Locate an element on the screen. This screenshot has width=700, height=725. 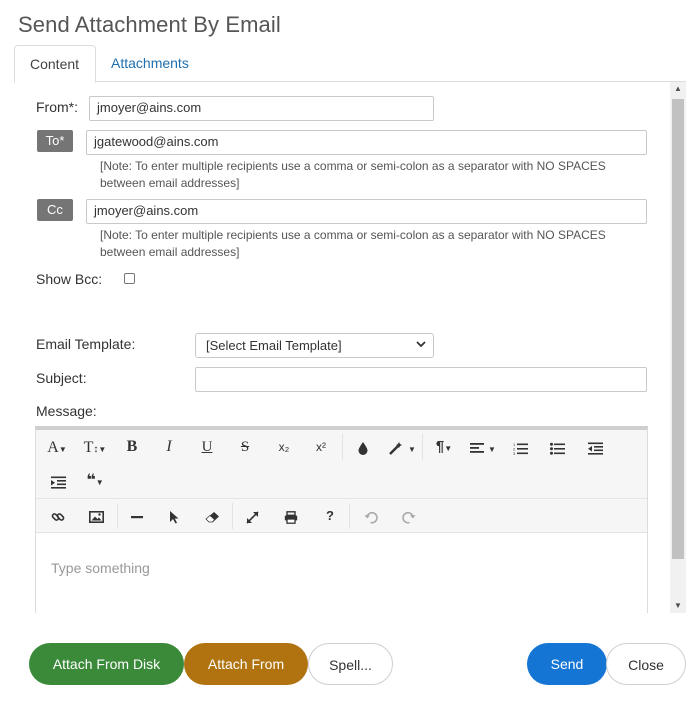
strikethrough-button: S is located at coordinates (245, 447).